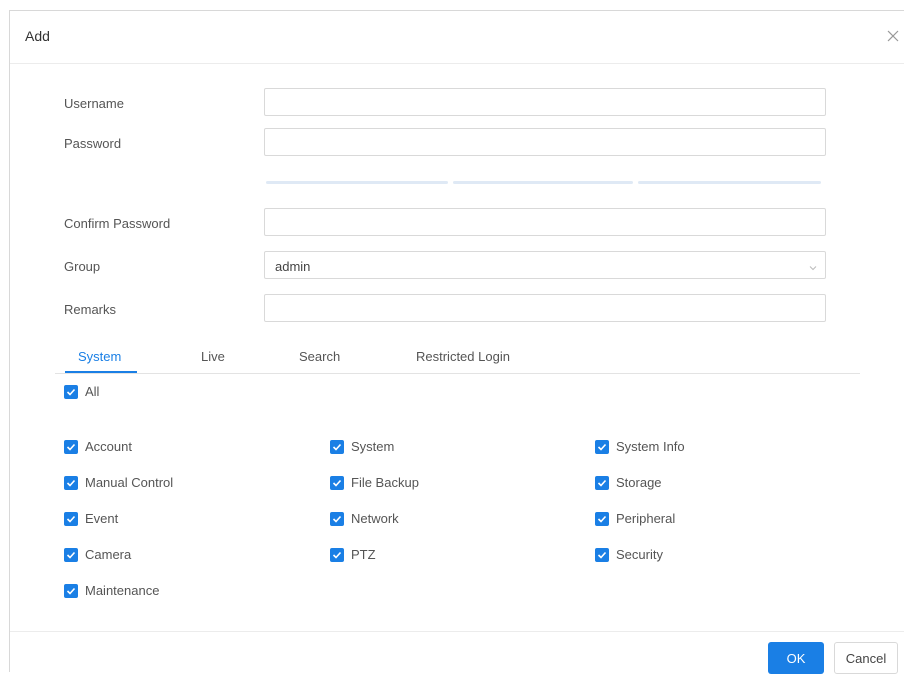 The width and height of the screenshot is (904, 674). What do you see at coordinates (639, 482) in the screenshot?
I see `checkbox-label: Storage` at bounding box center [639, 482].